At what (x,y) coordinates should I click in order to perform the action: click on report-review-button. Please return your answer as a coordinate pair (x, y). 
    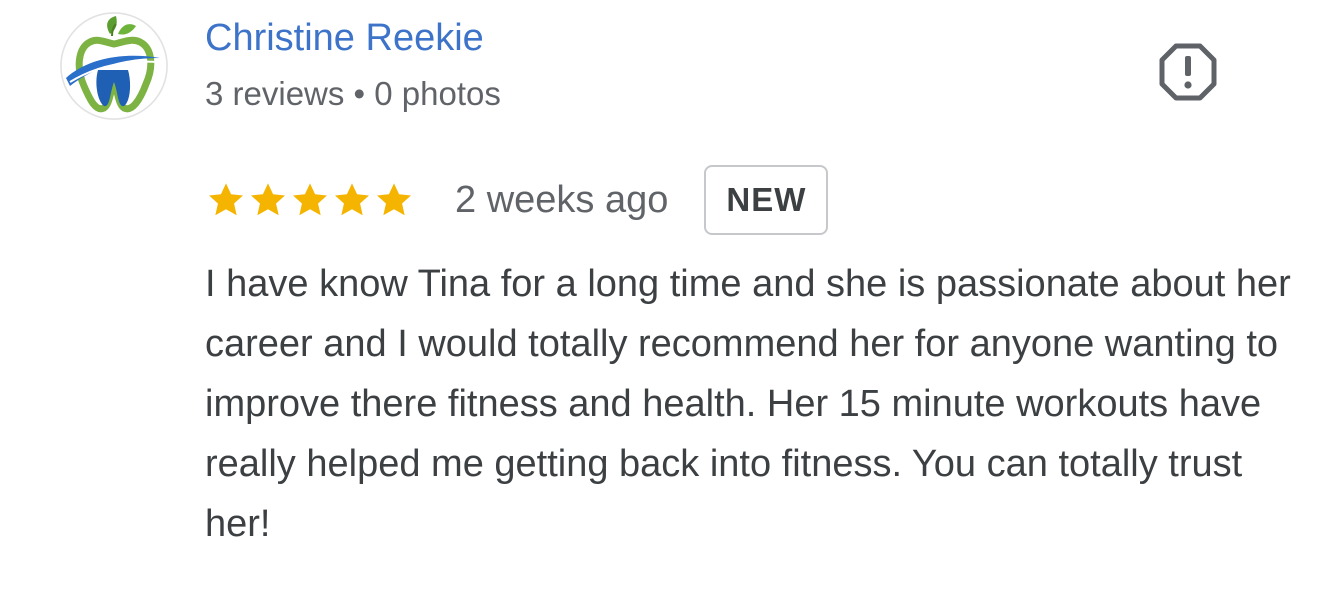
    Looking at the image, I should click on (1188, 72).